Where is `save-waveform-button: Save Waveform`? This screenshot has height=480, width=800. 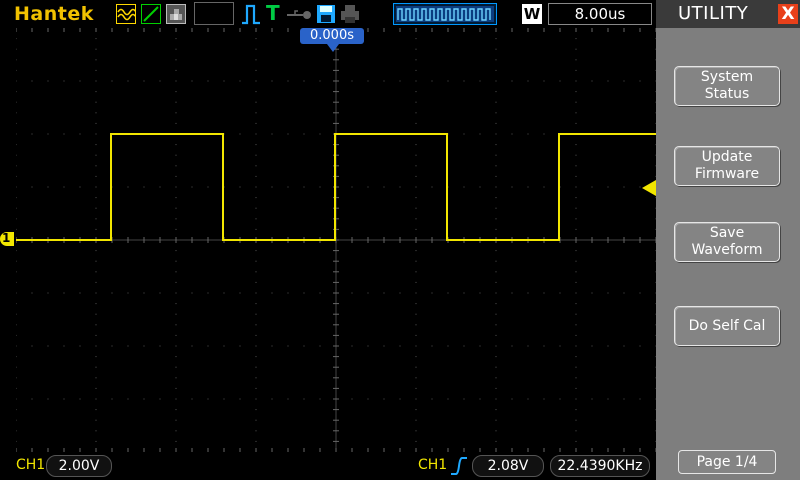 save-waveform-button: Save Waveform is located at coordinates (727, 242).